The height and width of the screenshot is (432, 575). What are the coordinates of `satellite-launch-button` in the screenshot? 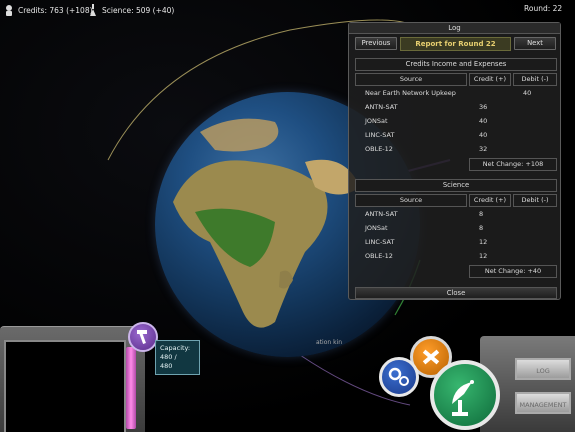 It's located at (465, 395).